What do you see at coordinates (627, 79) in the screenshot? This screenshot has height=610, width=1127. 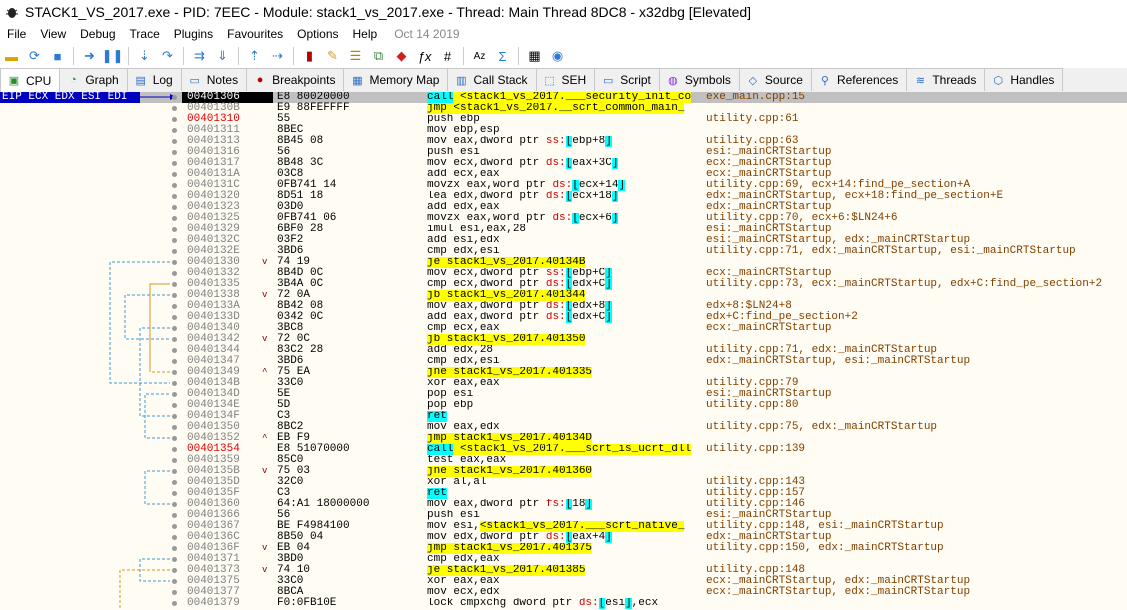 I see `tab-script: ▭ Script` at bounding box center [627, 79].